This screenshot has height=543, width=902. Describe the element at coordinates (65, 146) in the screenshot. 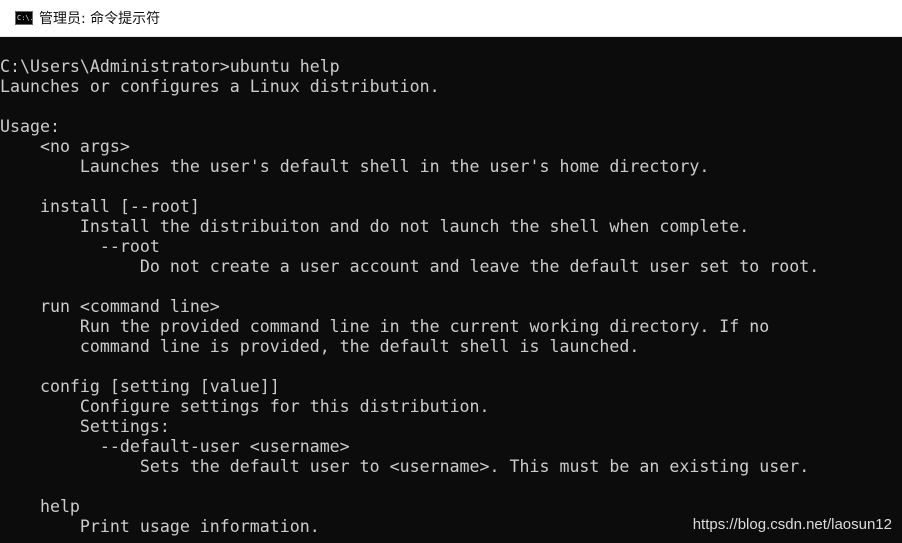

I see `console-line: <no args>` at that location.